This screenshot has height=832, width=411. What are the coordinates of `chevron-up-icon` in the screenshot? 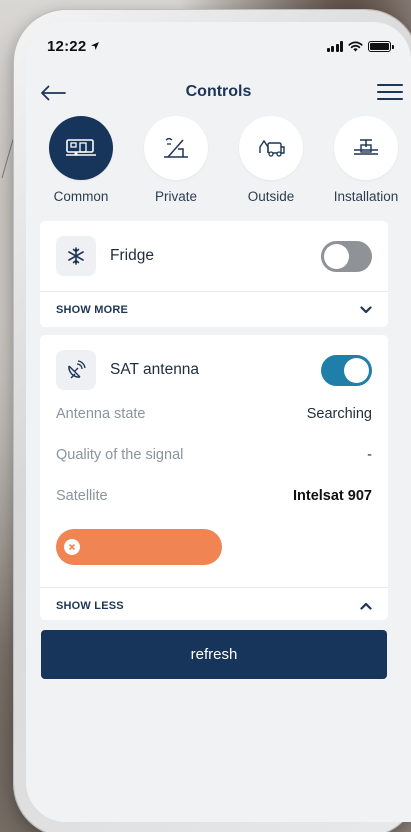 It's located at (366, 606).